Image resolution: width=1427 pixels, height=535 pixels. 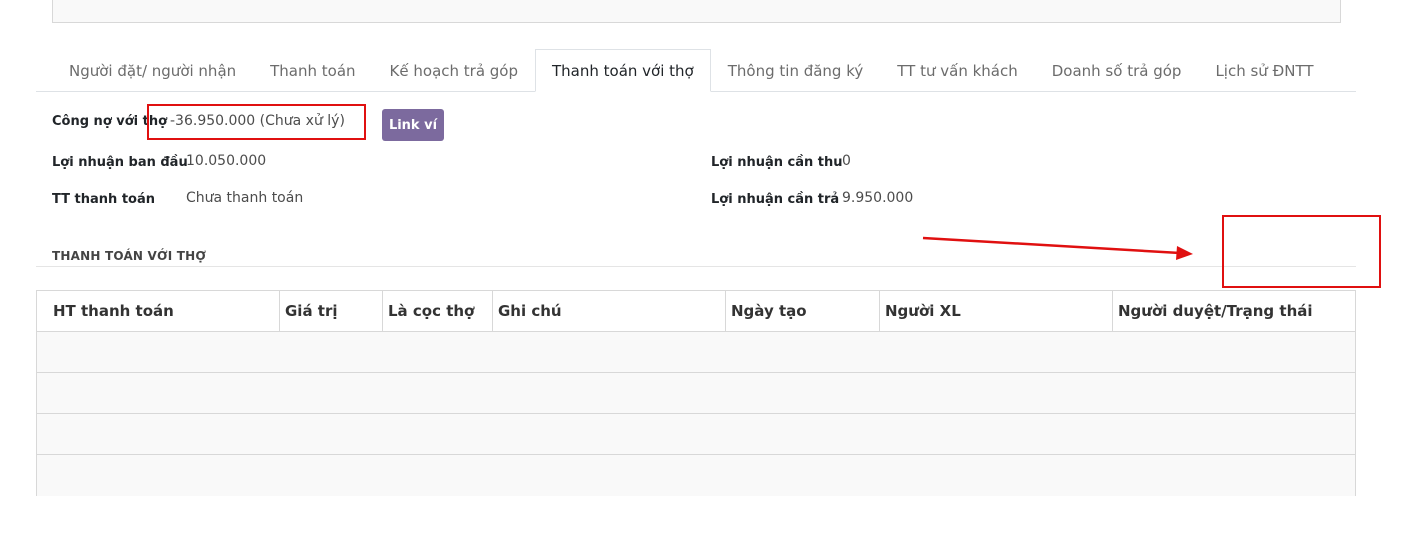 I want to click on profit-receivable-value: 0, so click(x=846, y=161).